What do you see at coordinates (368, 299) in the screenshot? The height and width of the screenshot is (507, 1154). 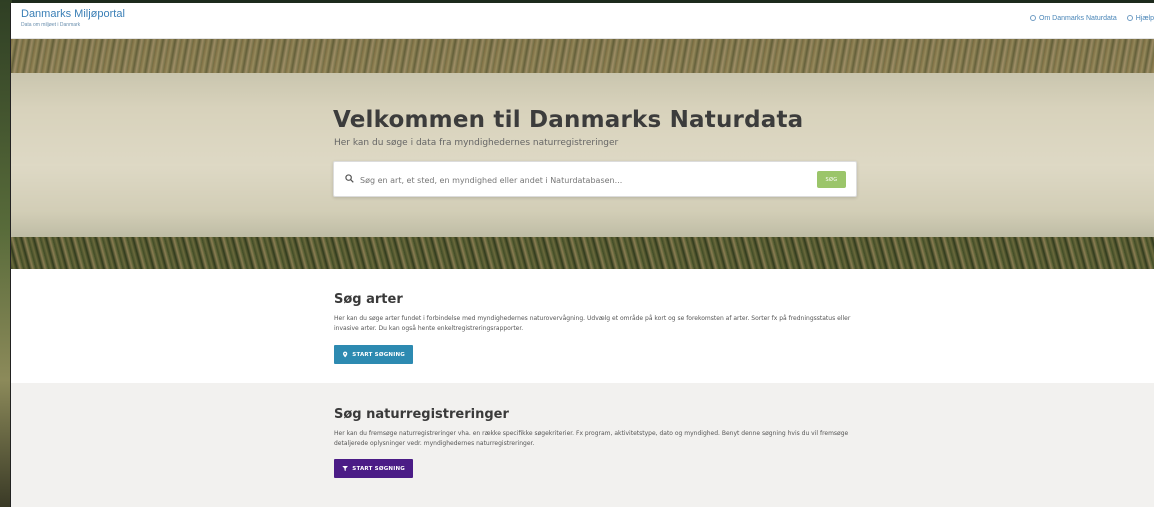 I see `section-title: Søg arter` at bounding box center [368, 299].